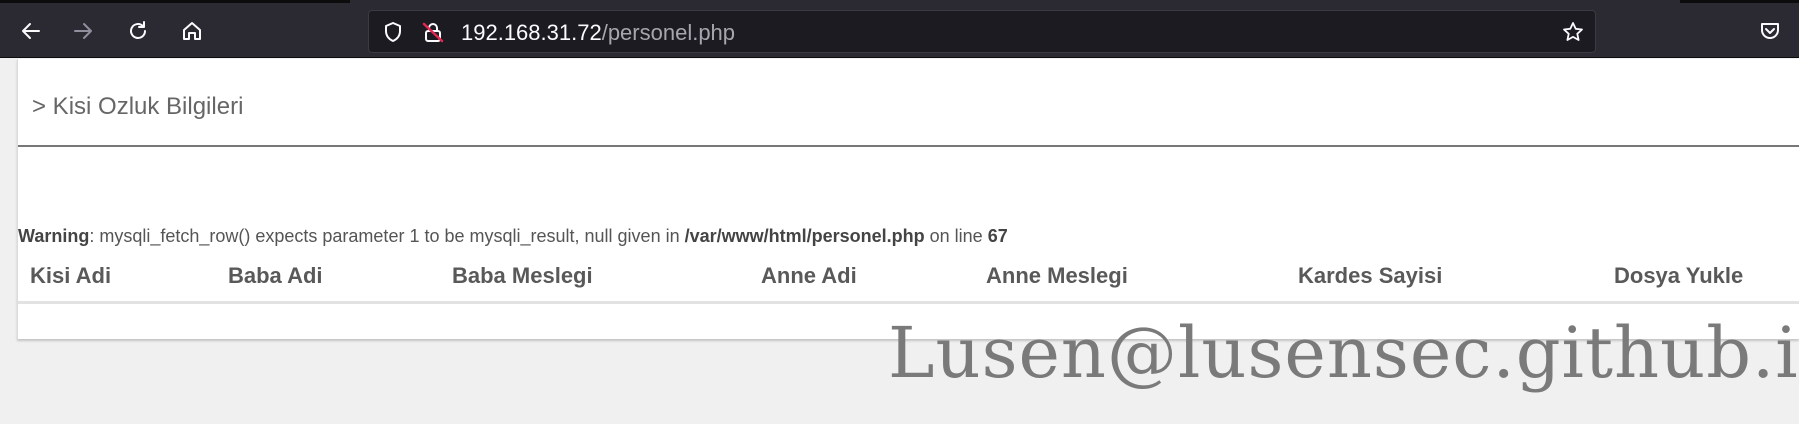  Describe the element at coordinates (138, 106) in the screenshot. I see `page-title: > Kisi Ozluk Bilgileri` at that location.